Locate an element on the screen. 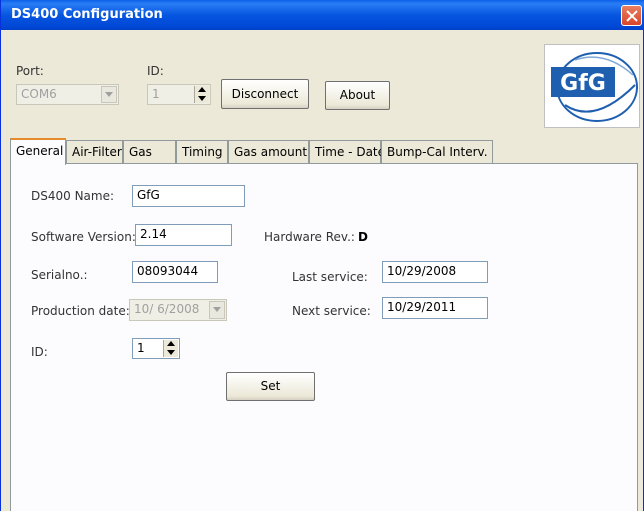 This screenshot has height=511, width=644. tab-bump-cal-interval-label: Bump-Cal Interv. is located at coordinates (437, 152).